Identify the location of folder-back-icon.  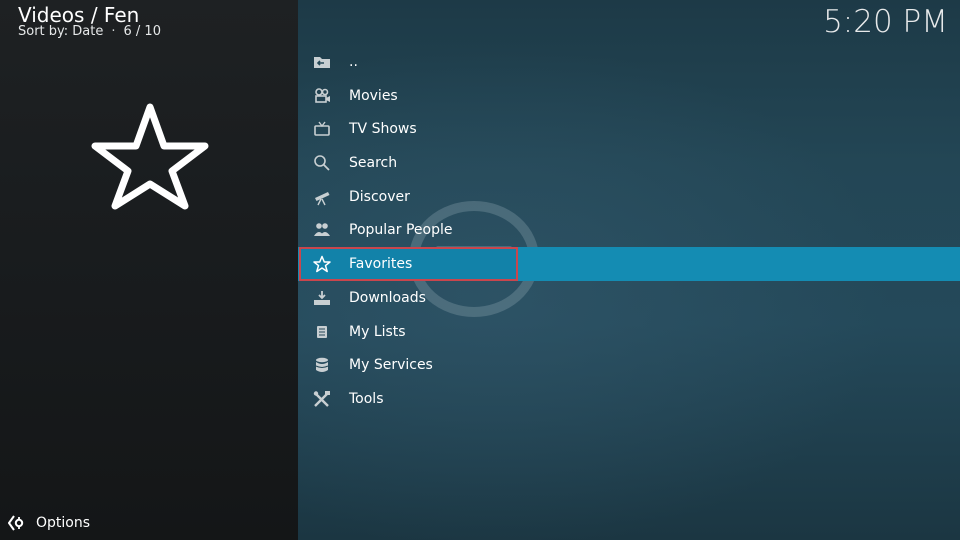
(322, 62).